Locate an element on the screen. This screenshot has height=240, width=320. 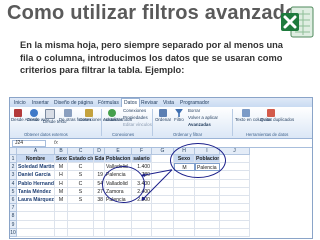
tab-diseno-pagina: Diseño de página is located at coordinates (73, 103).